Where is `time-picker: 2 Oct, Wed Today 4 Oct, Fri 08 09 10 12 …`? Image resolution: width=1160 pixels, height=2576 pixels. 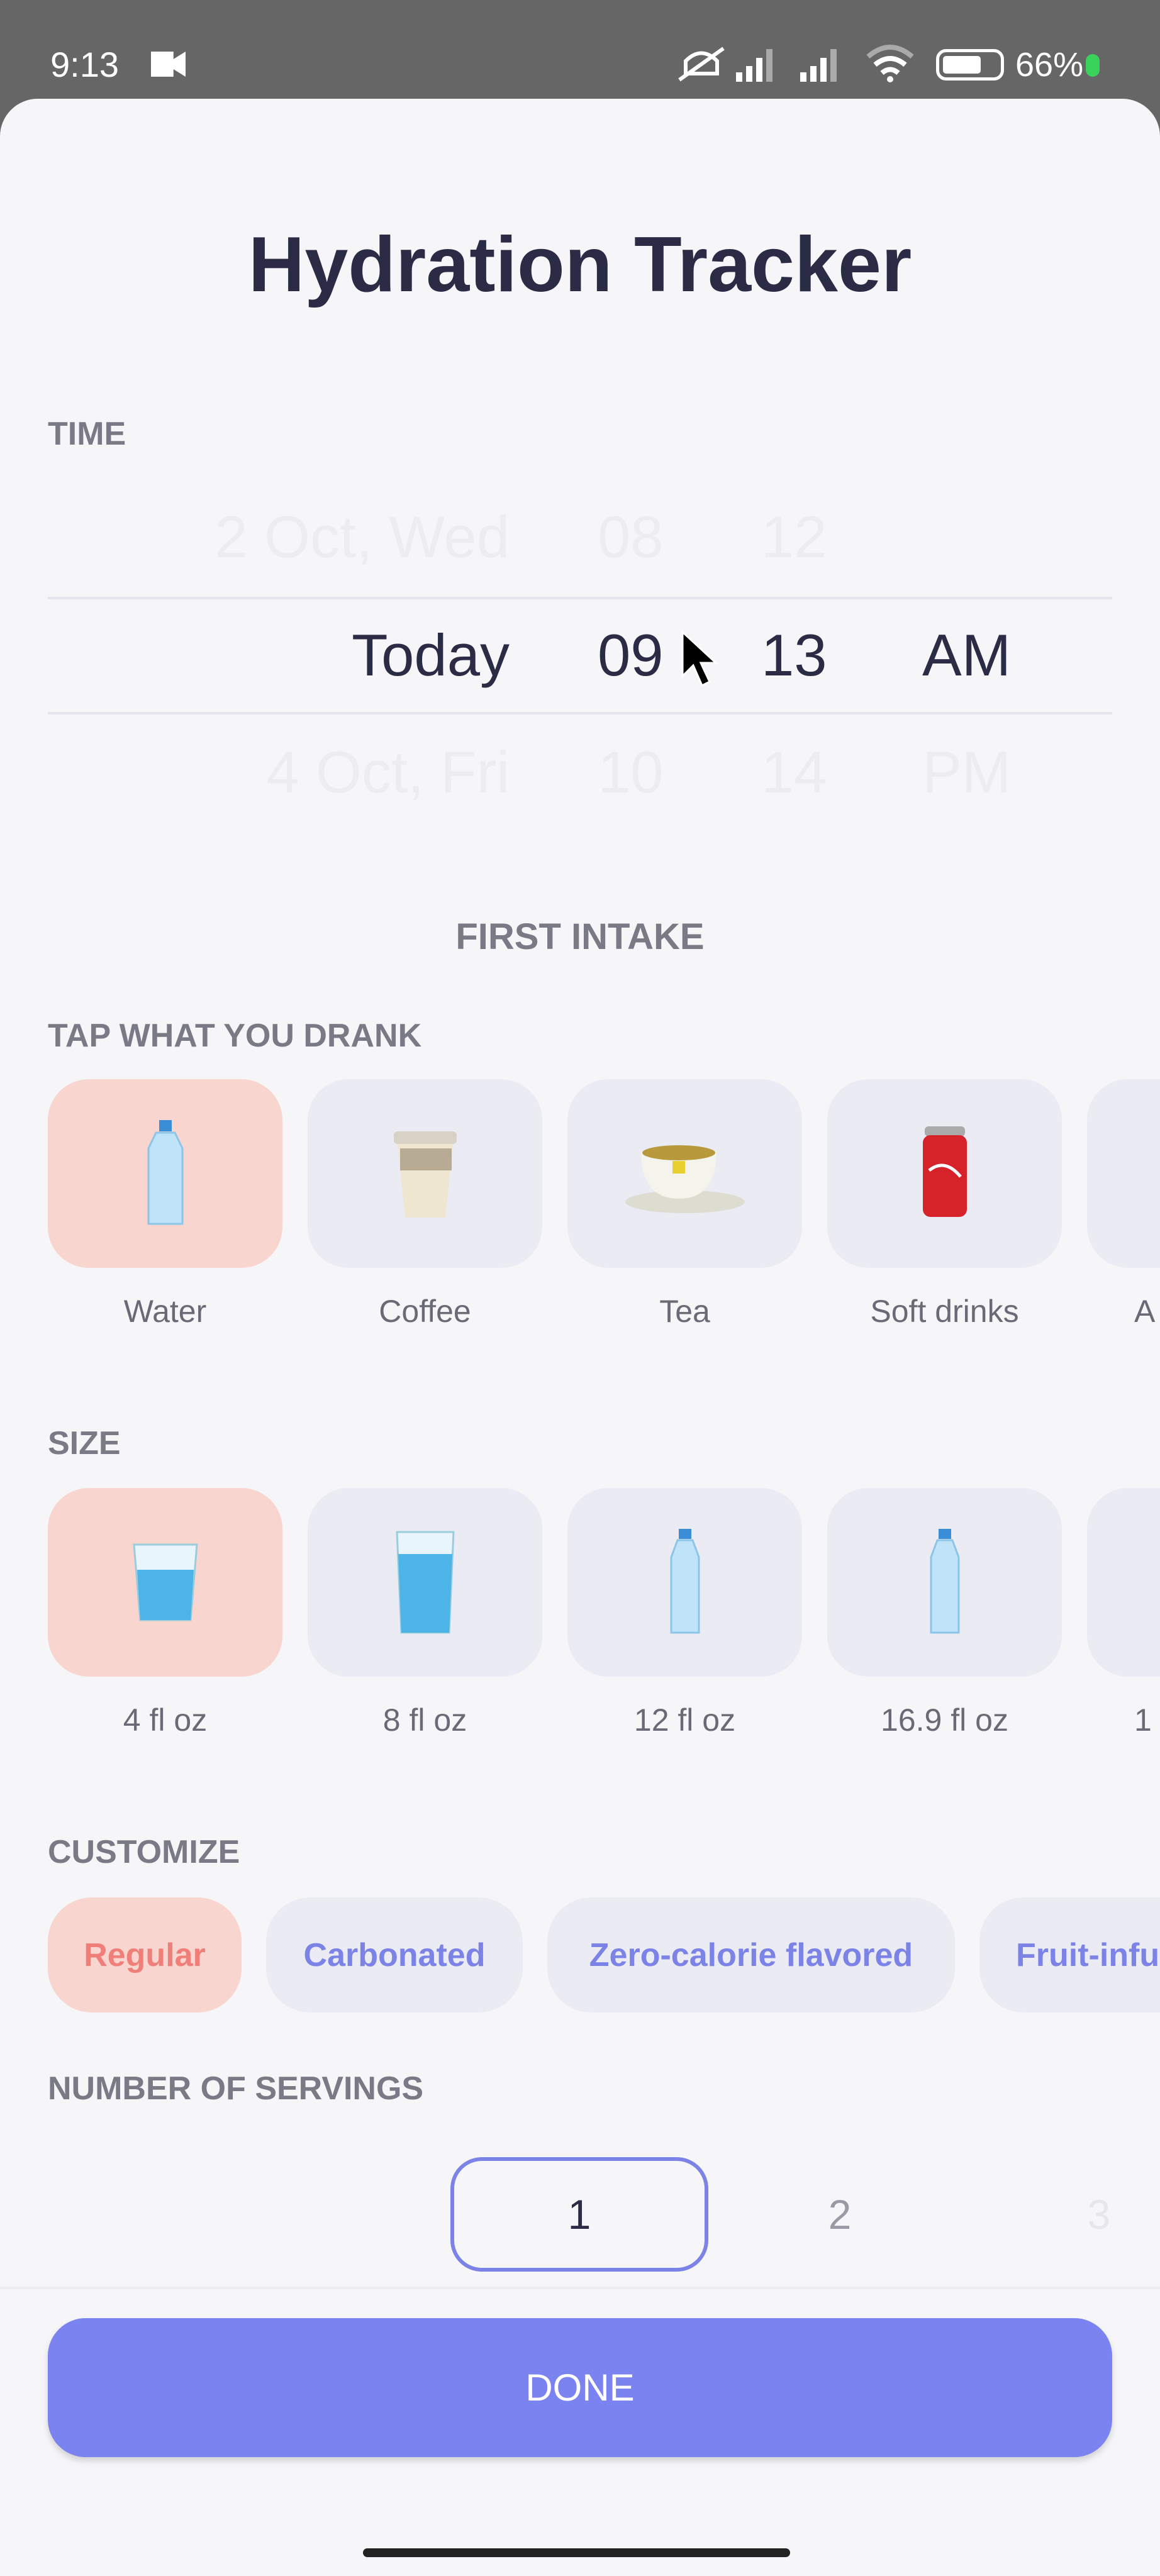
time-picker: 2 Oct, Wed Today 4 Oct, Fri 08 09 10 12 … is located at coordinates (580, 654).